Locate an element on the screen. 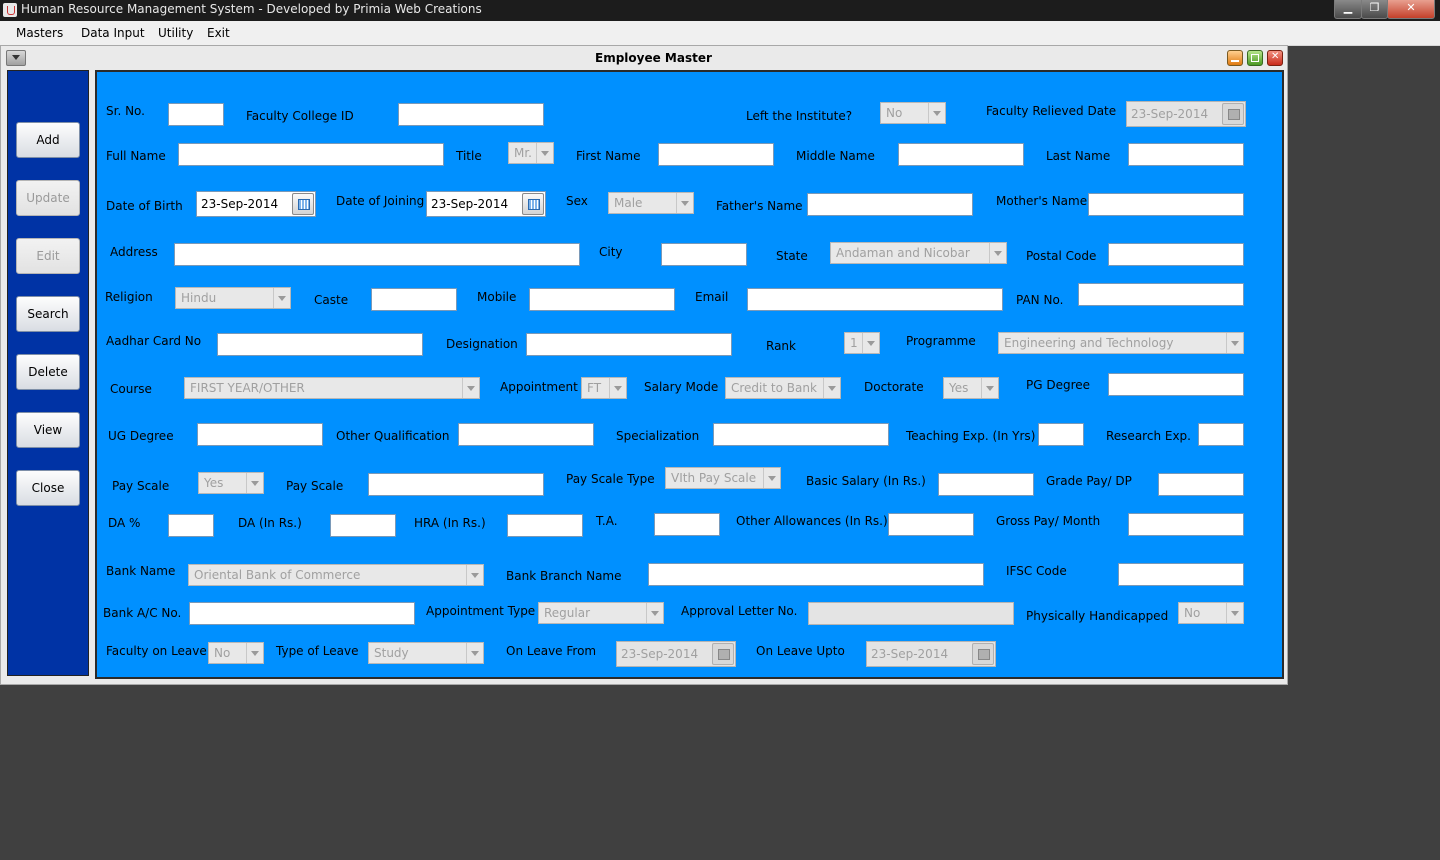  os-minimize-button: ▁ is located at coordinates (1348, 9).